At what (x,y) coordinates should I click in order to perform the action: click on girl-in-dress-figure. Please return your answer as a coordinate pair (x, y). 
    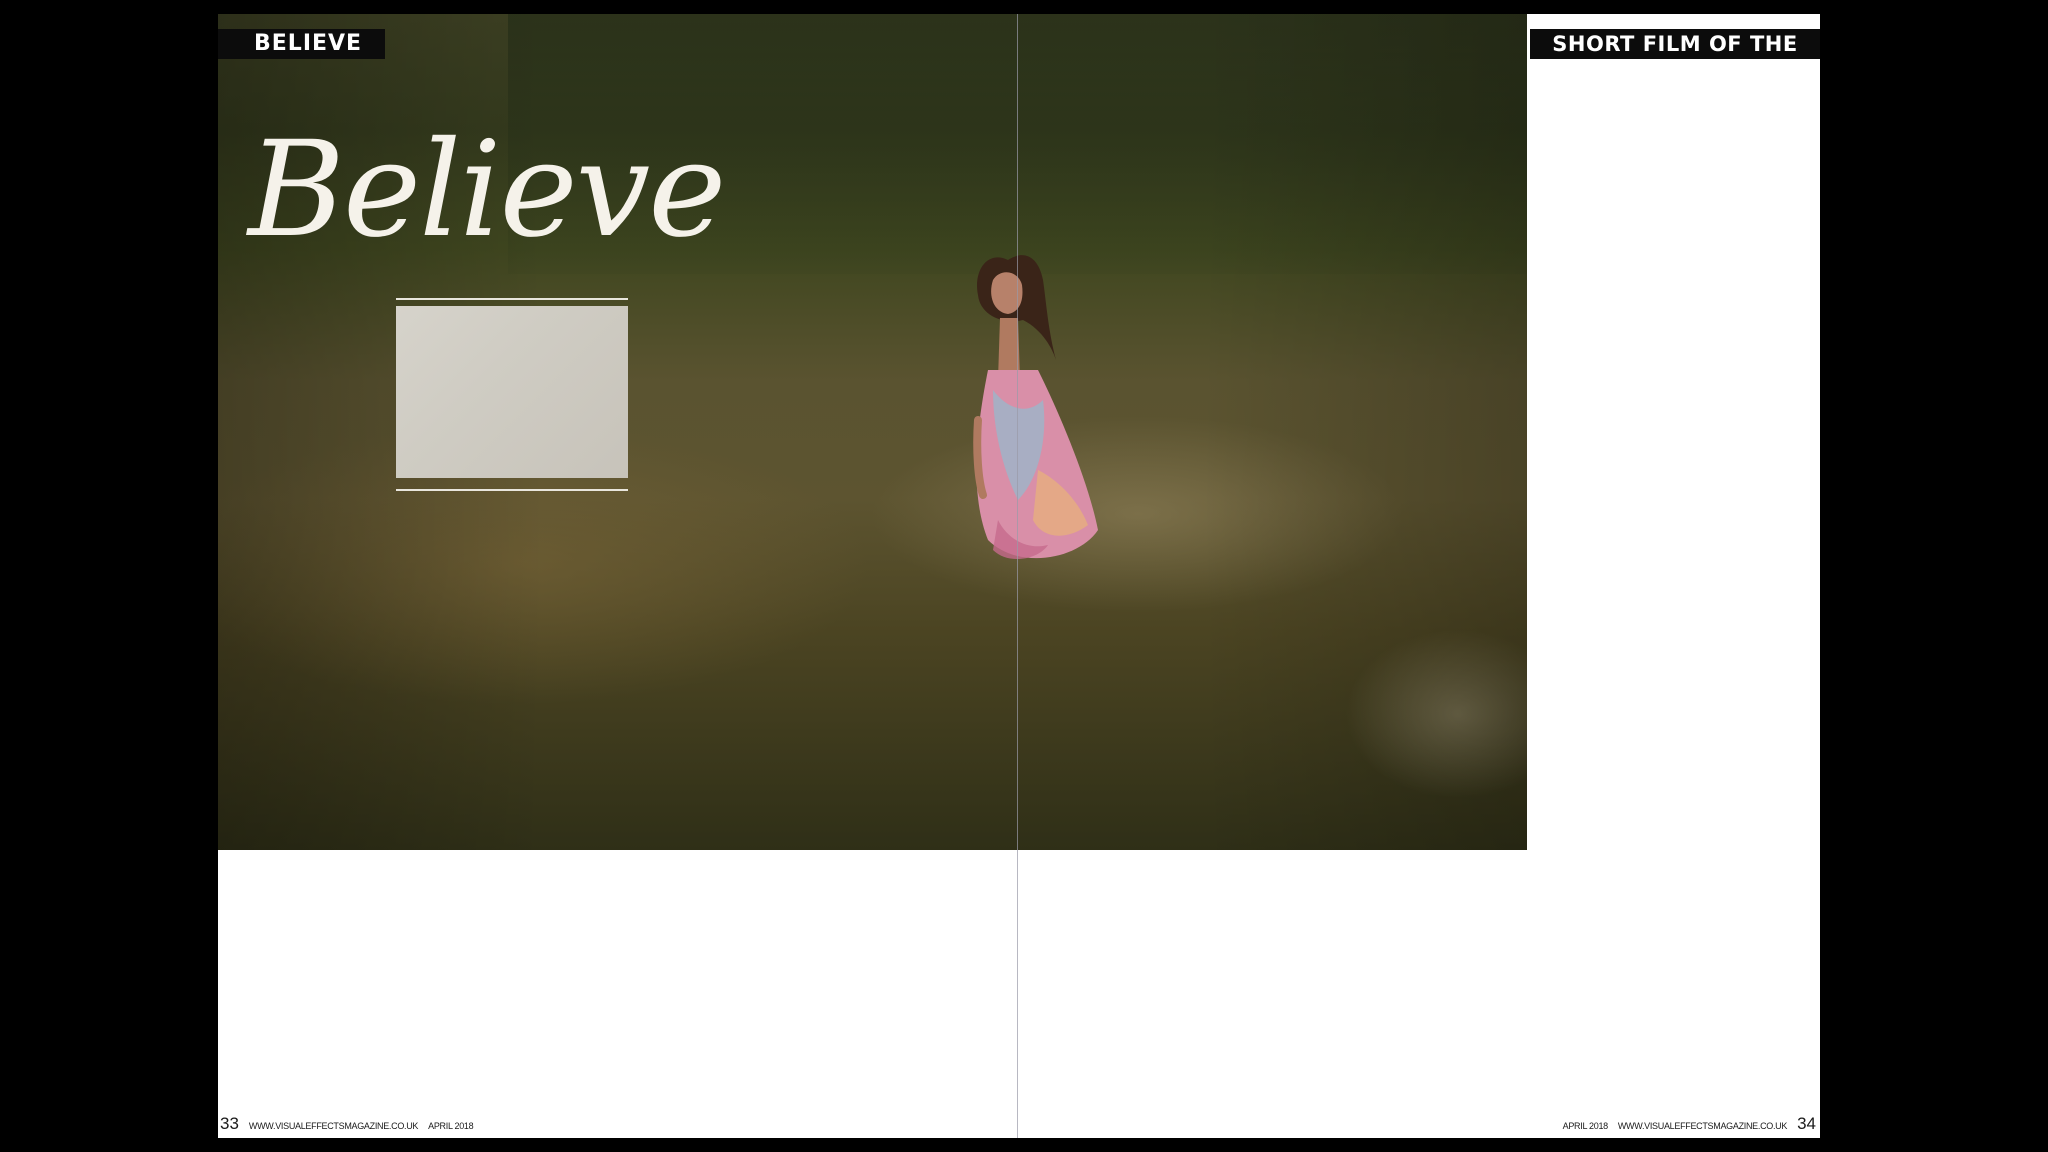
    Looking at the image, I should click on (1035, 407).